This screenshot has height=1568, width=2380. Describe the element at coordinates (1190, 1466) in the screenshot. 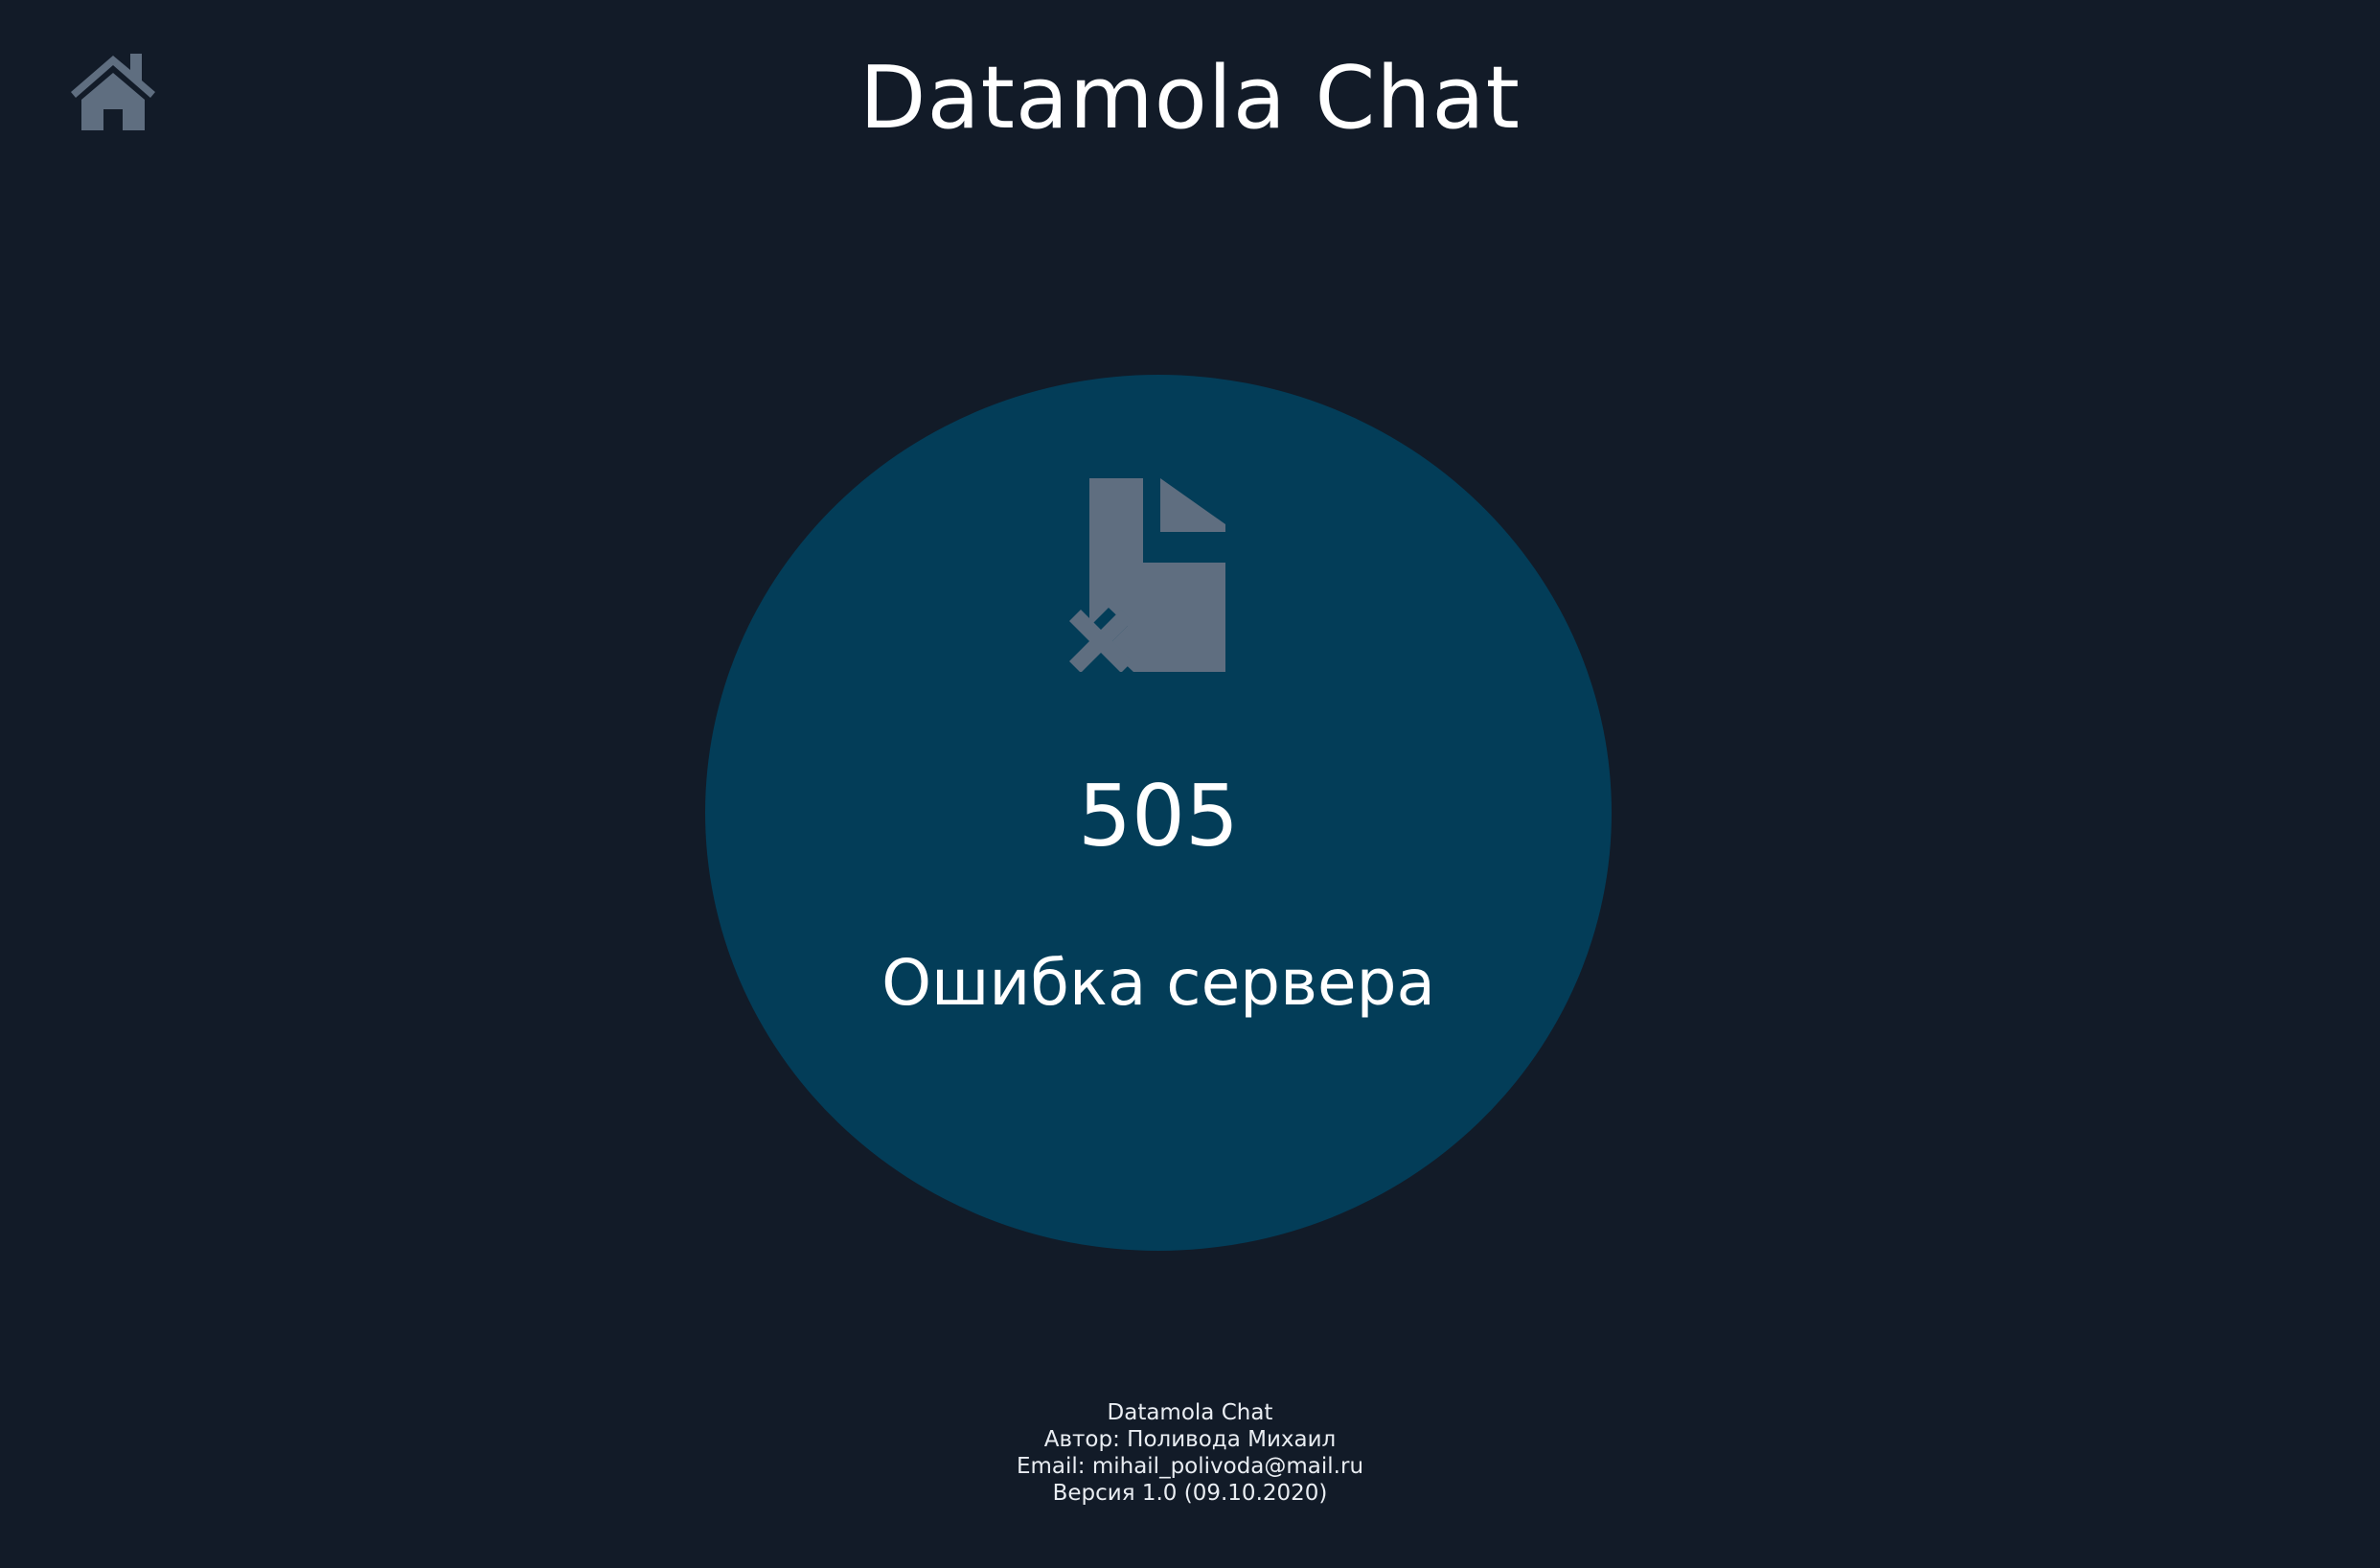

I see `footer-email: Email: mihail_polivoda@mail.ru` at that location.